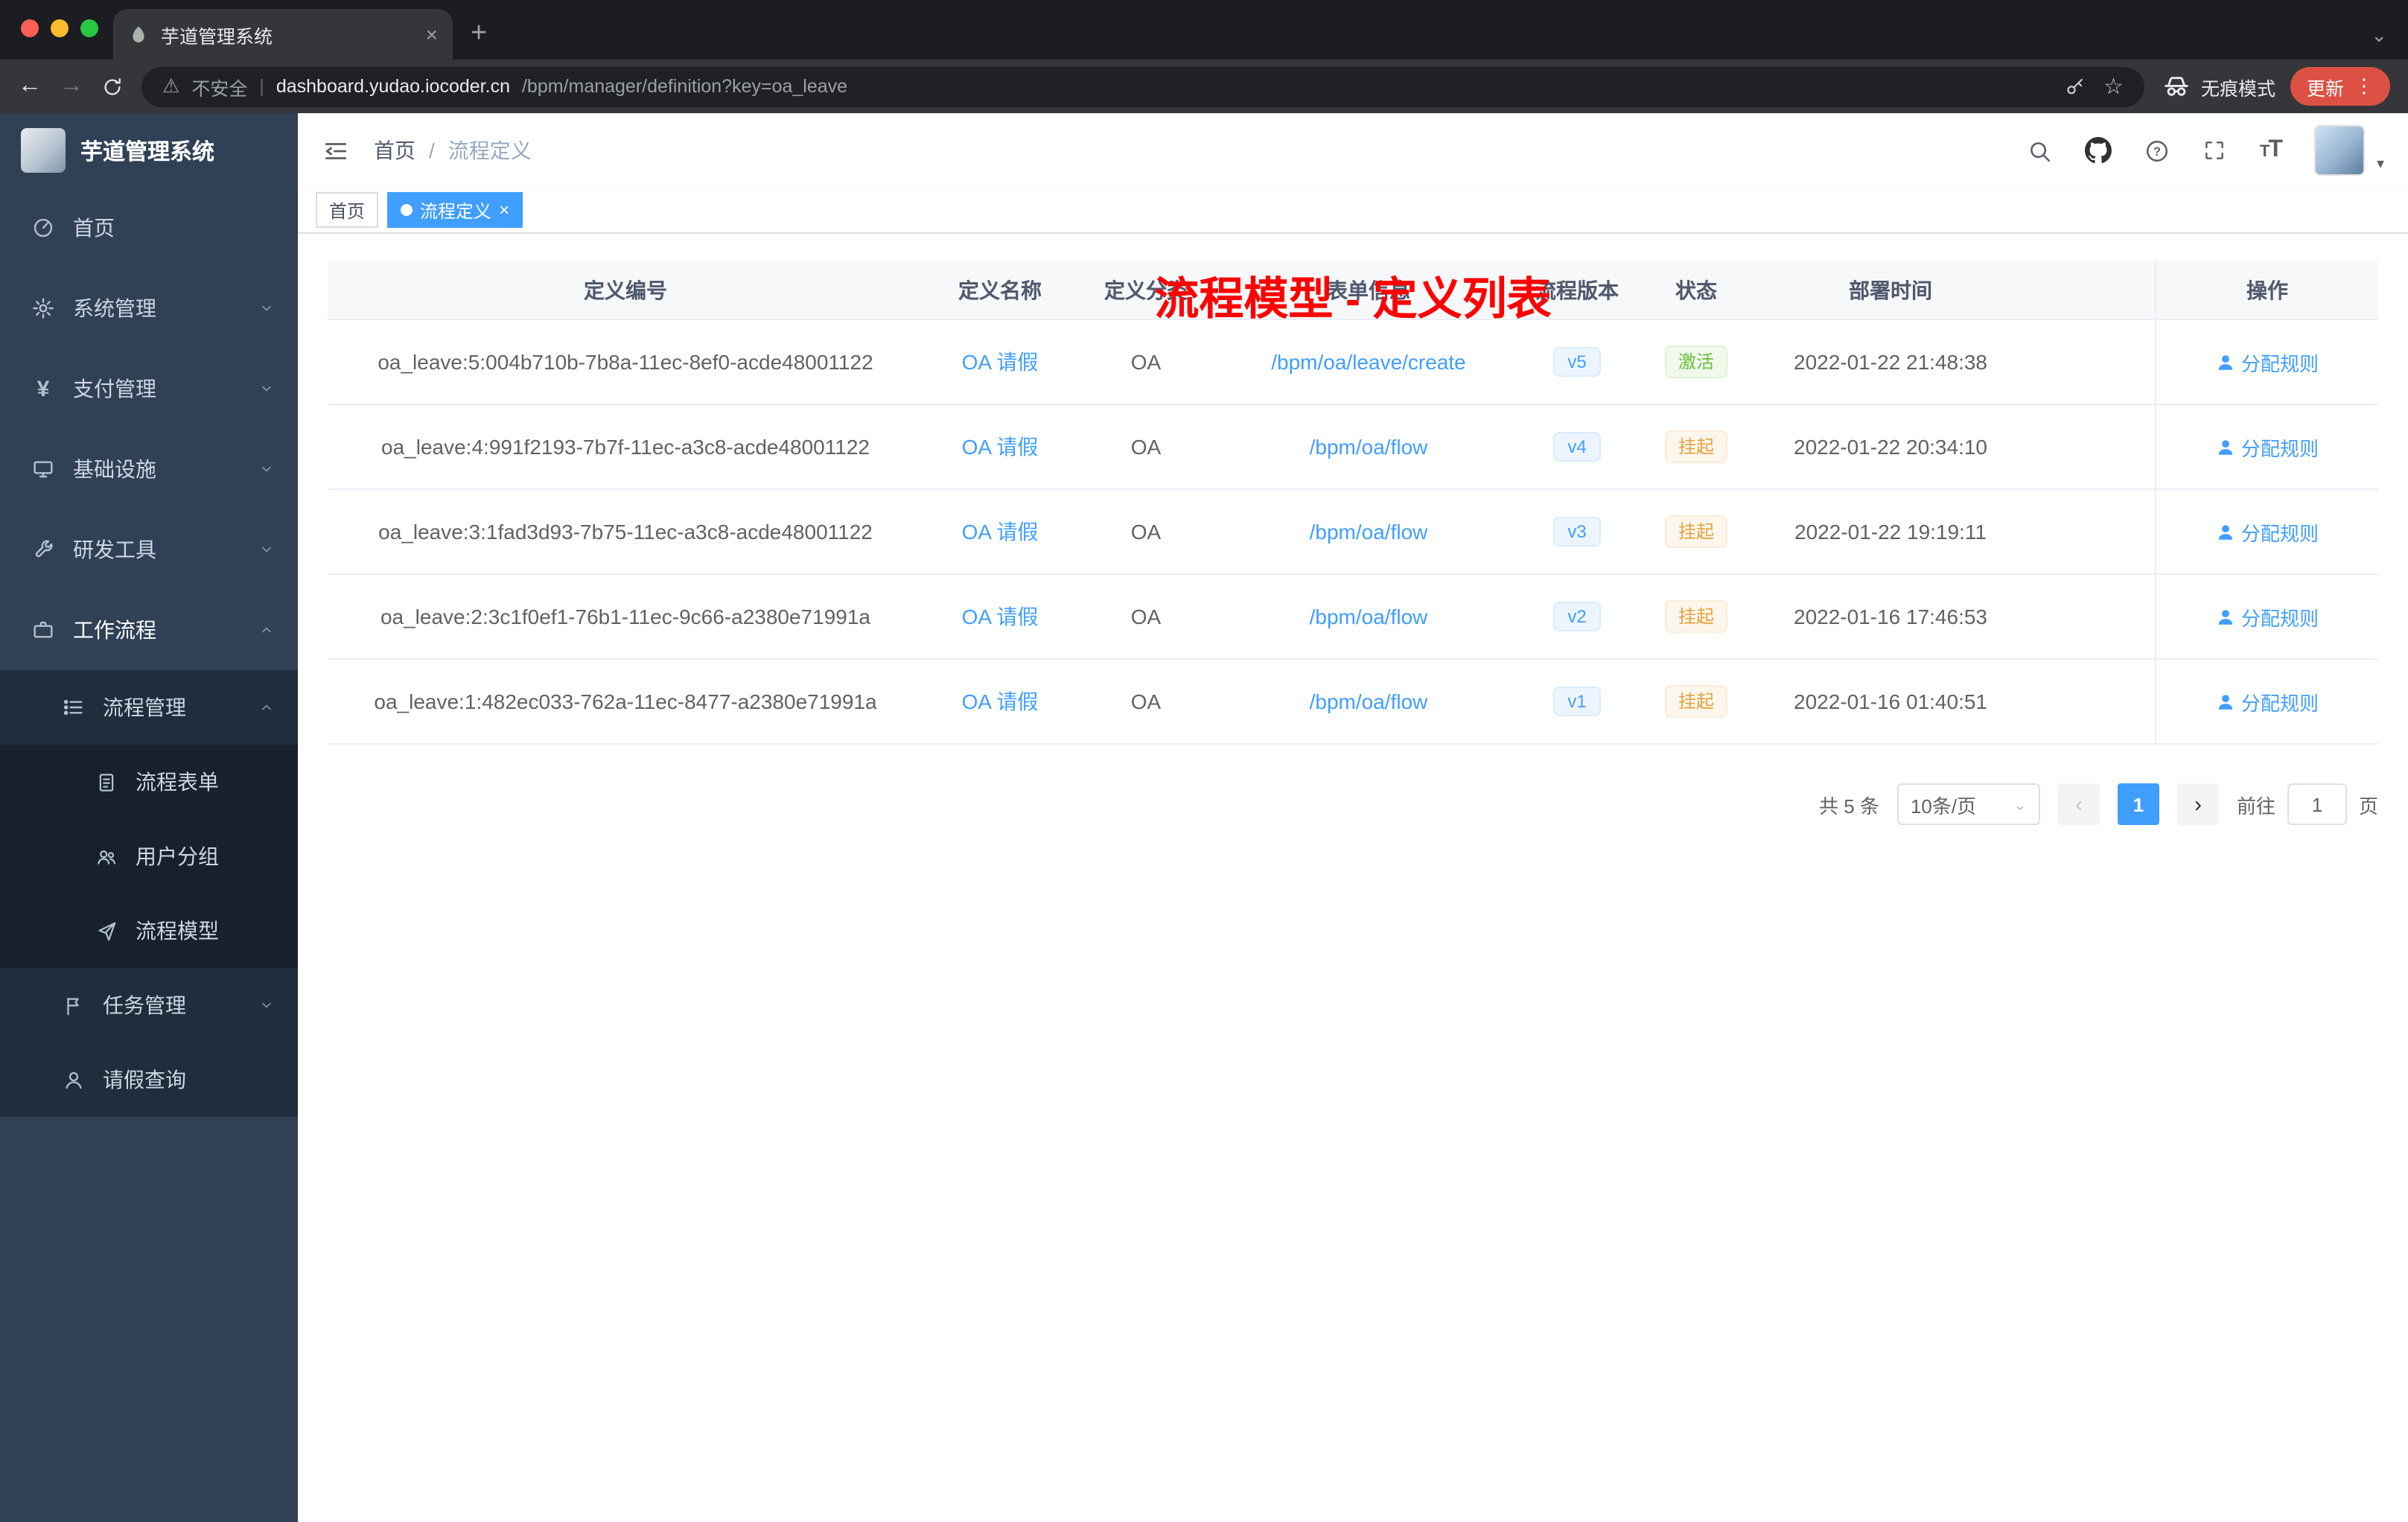 Image resolution: width=2408 pixels, height=1522 pixels. Describe the element at coordinates (149, 1079) in the screenshot. I see `sidebar-item-leave-query: 请假查询` at that location.